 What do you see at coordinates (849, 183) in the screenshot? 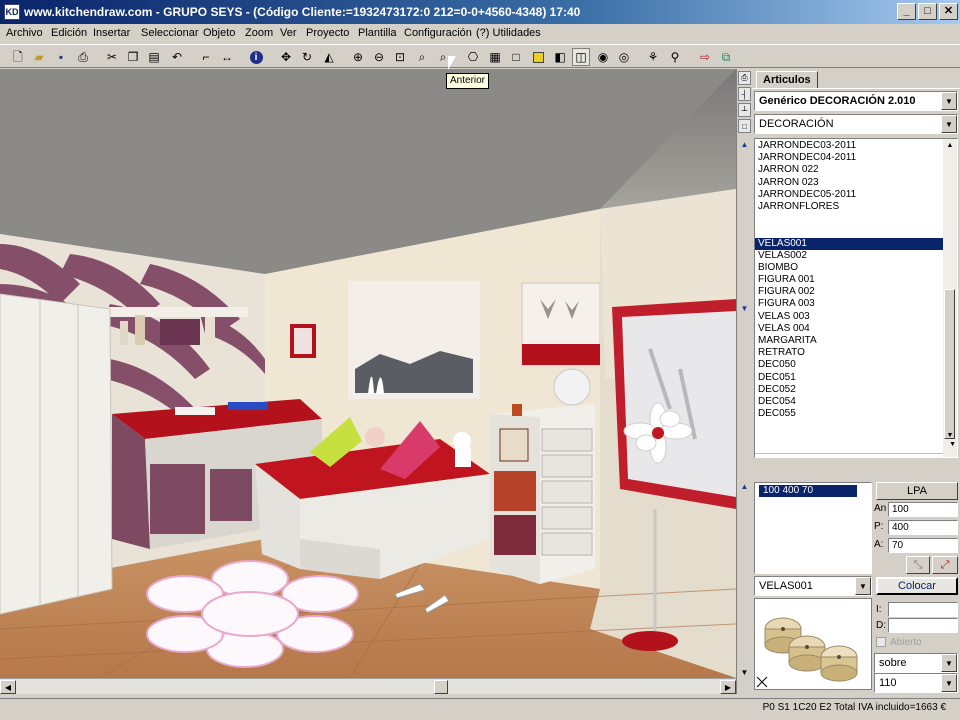
I see `list-item: JARRON 023` at bounding box center [849, 183].